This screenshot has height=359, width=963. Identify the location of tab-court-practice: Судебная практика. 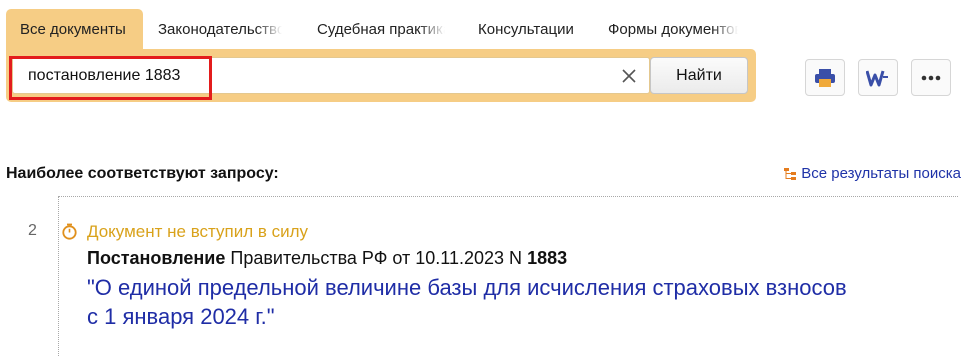
(381, 29).